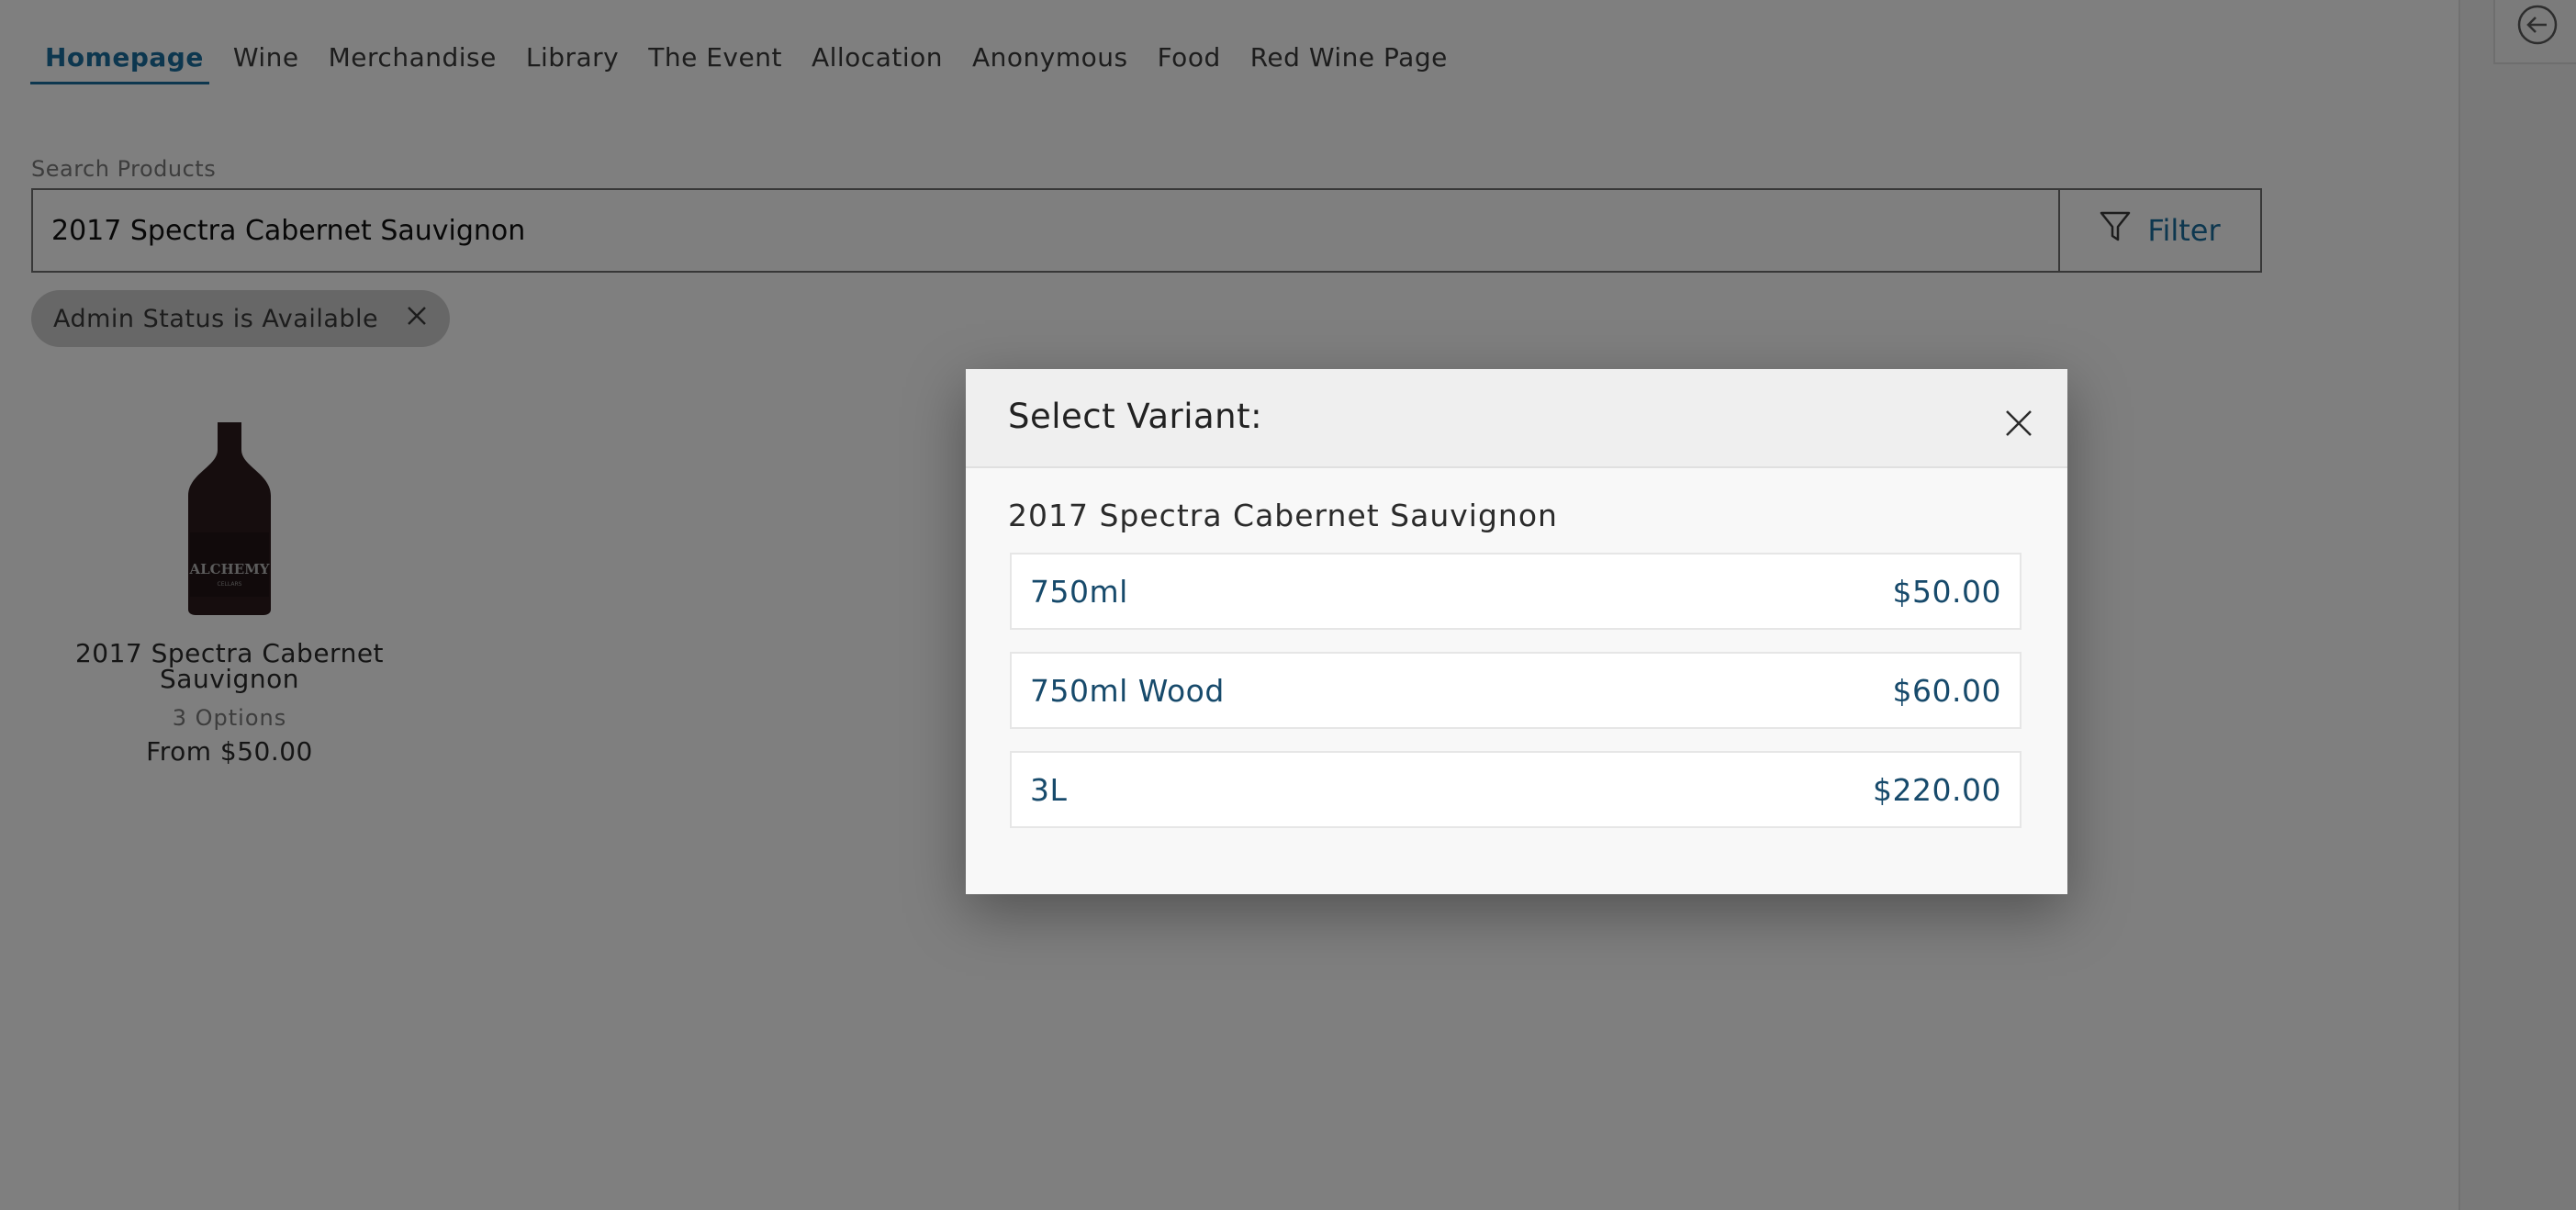 The width and height of the screenshot is (2576, 1210). What do you see at coordinates (1049, 789) in the screenshot?
I see `variant-label: 3L` at bounding box center [1049, 789].